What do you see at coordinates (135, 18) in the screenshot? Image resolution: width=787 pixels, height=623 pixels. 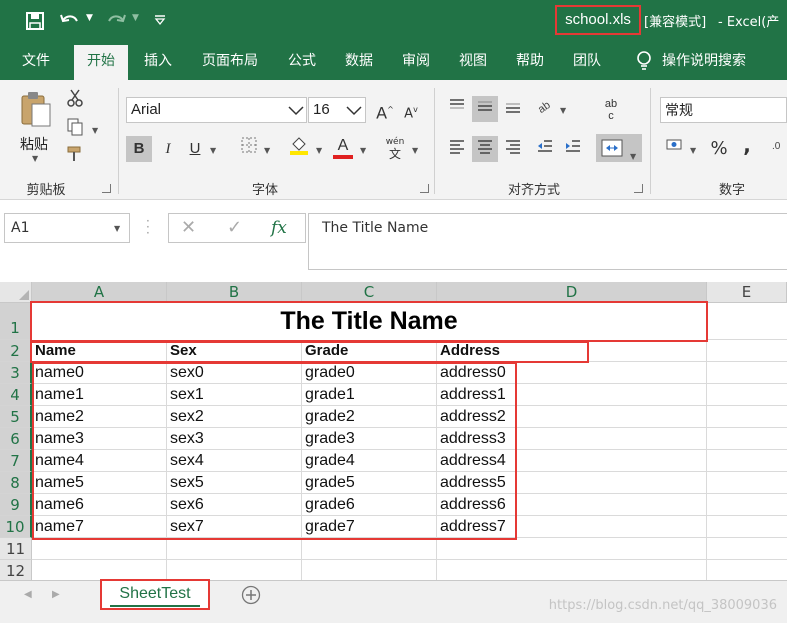 I see `redo-dropdown-icon: ▼` at bounding box center [135, 18].